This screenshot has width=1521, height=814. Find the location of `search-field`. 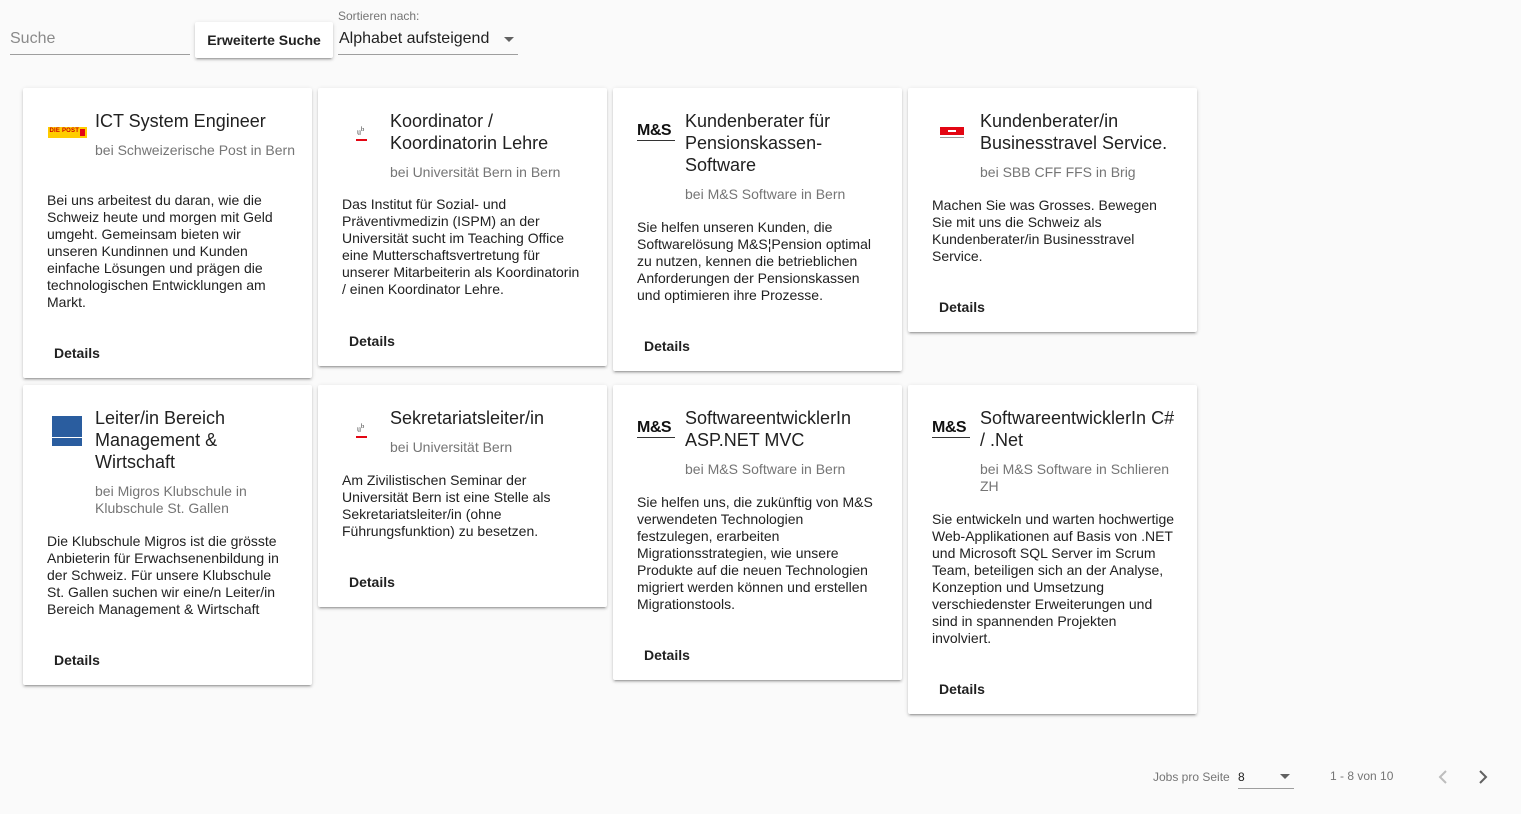

search-field is located at coordinates (100, 39).